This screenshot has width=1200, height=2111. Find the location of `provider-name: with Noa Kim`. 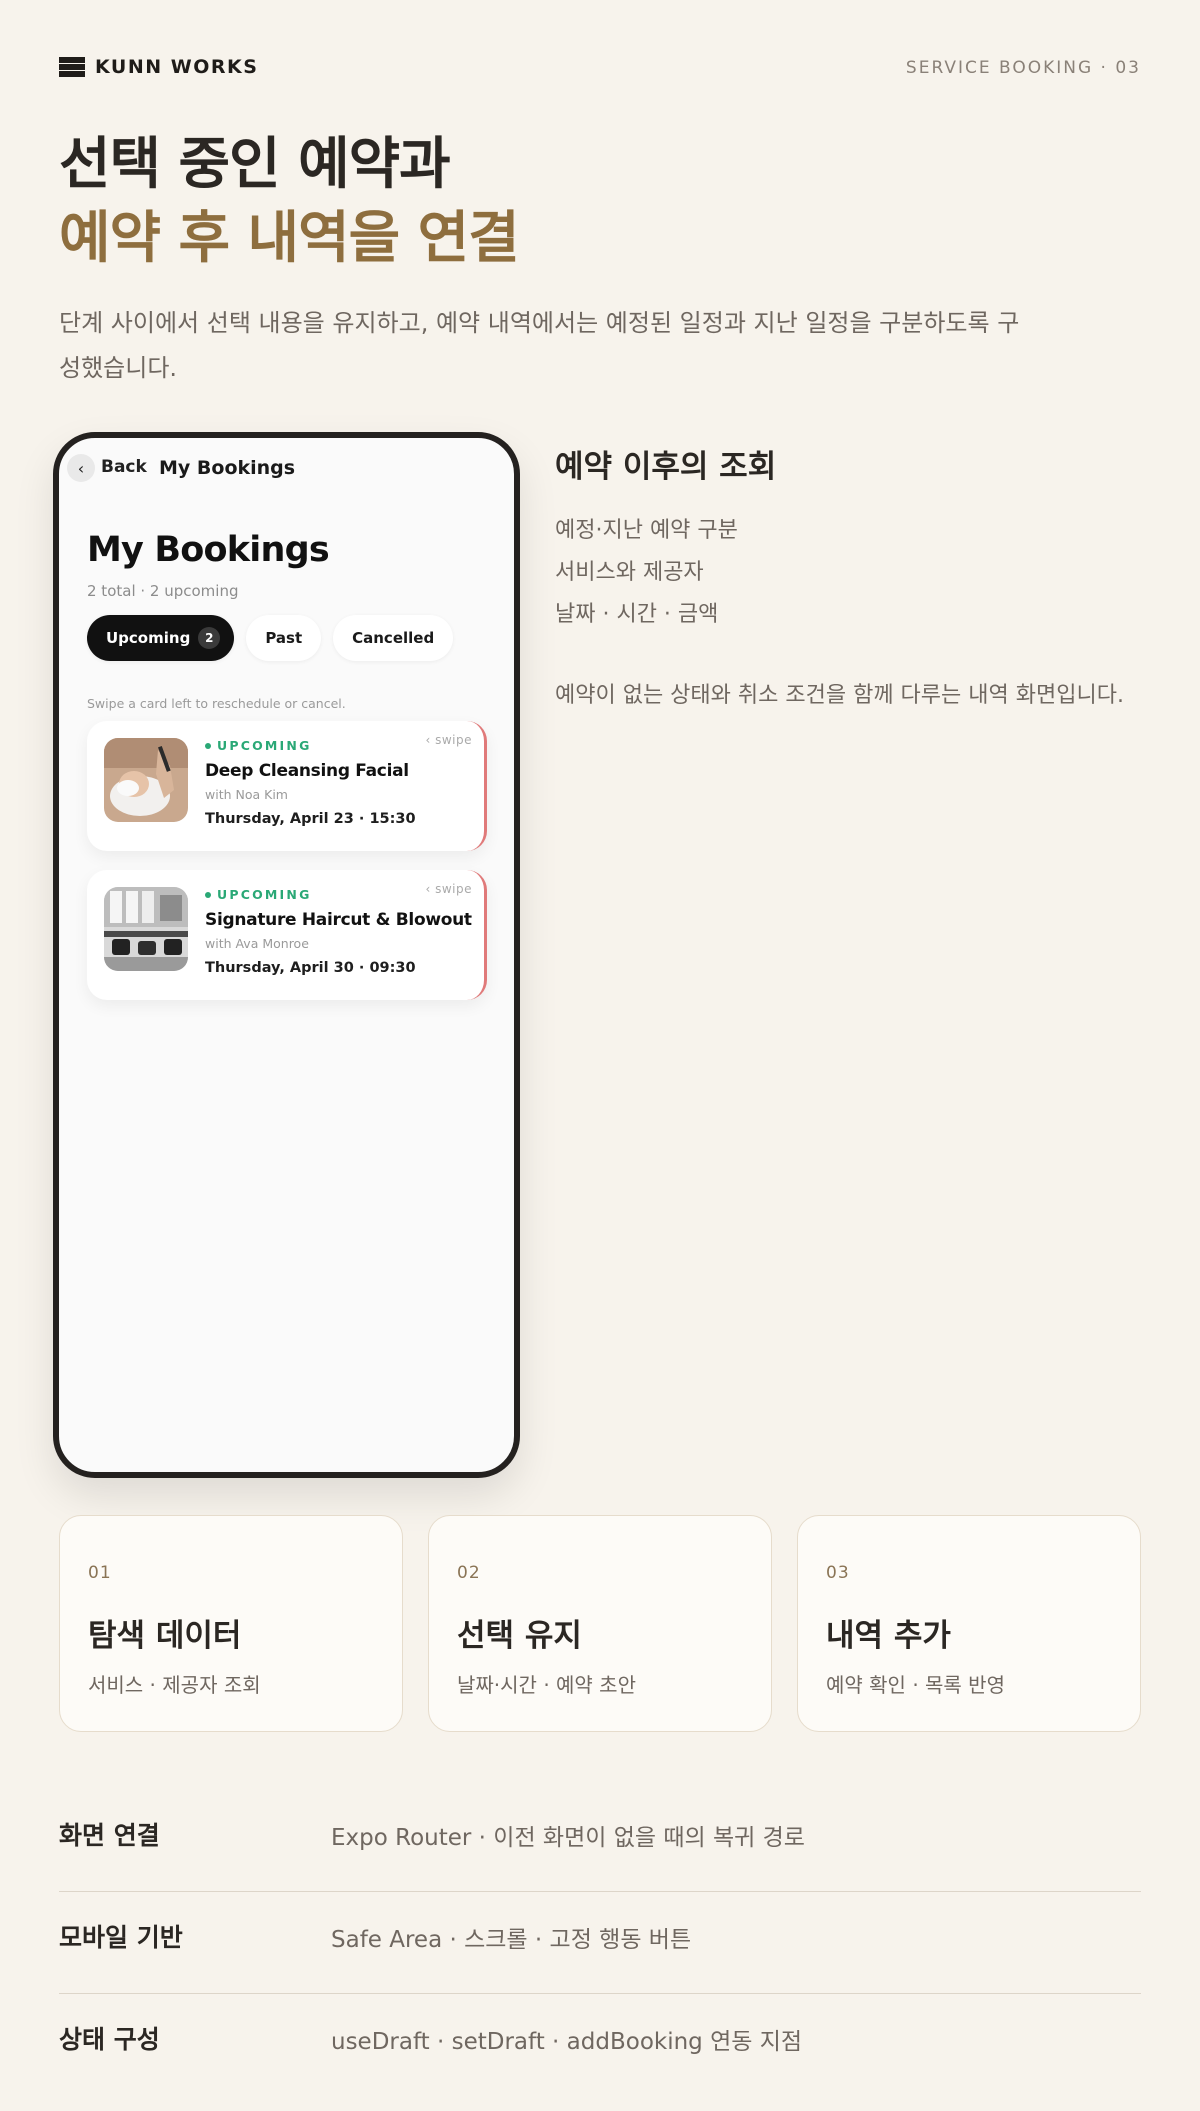

provider-name: with Noa Kim is located at coordinates (246, 794).